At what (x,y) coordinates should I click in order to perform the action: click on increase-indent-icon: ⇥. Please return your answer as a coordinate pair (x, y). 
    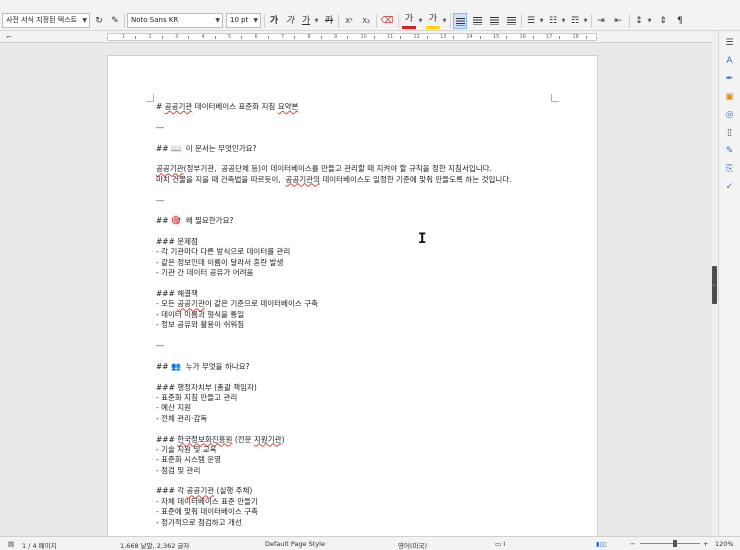
    Looking at the image, I should click on (601, 21).